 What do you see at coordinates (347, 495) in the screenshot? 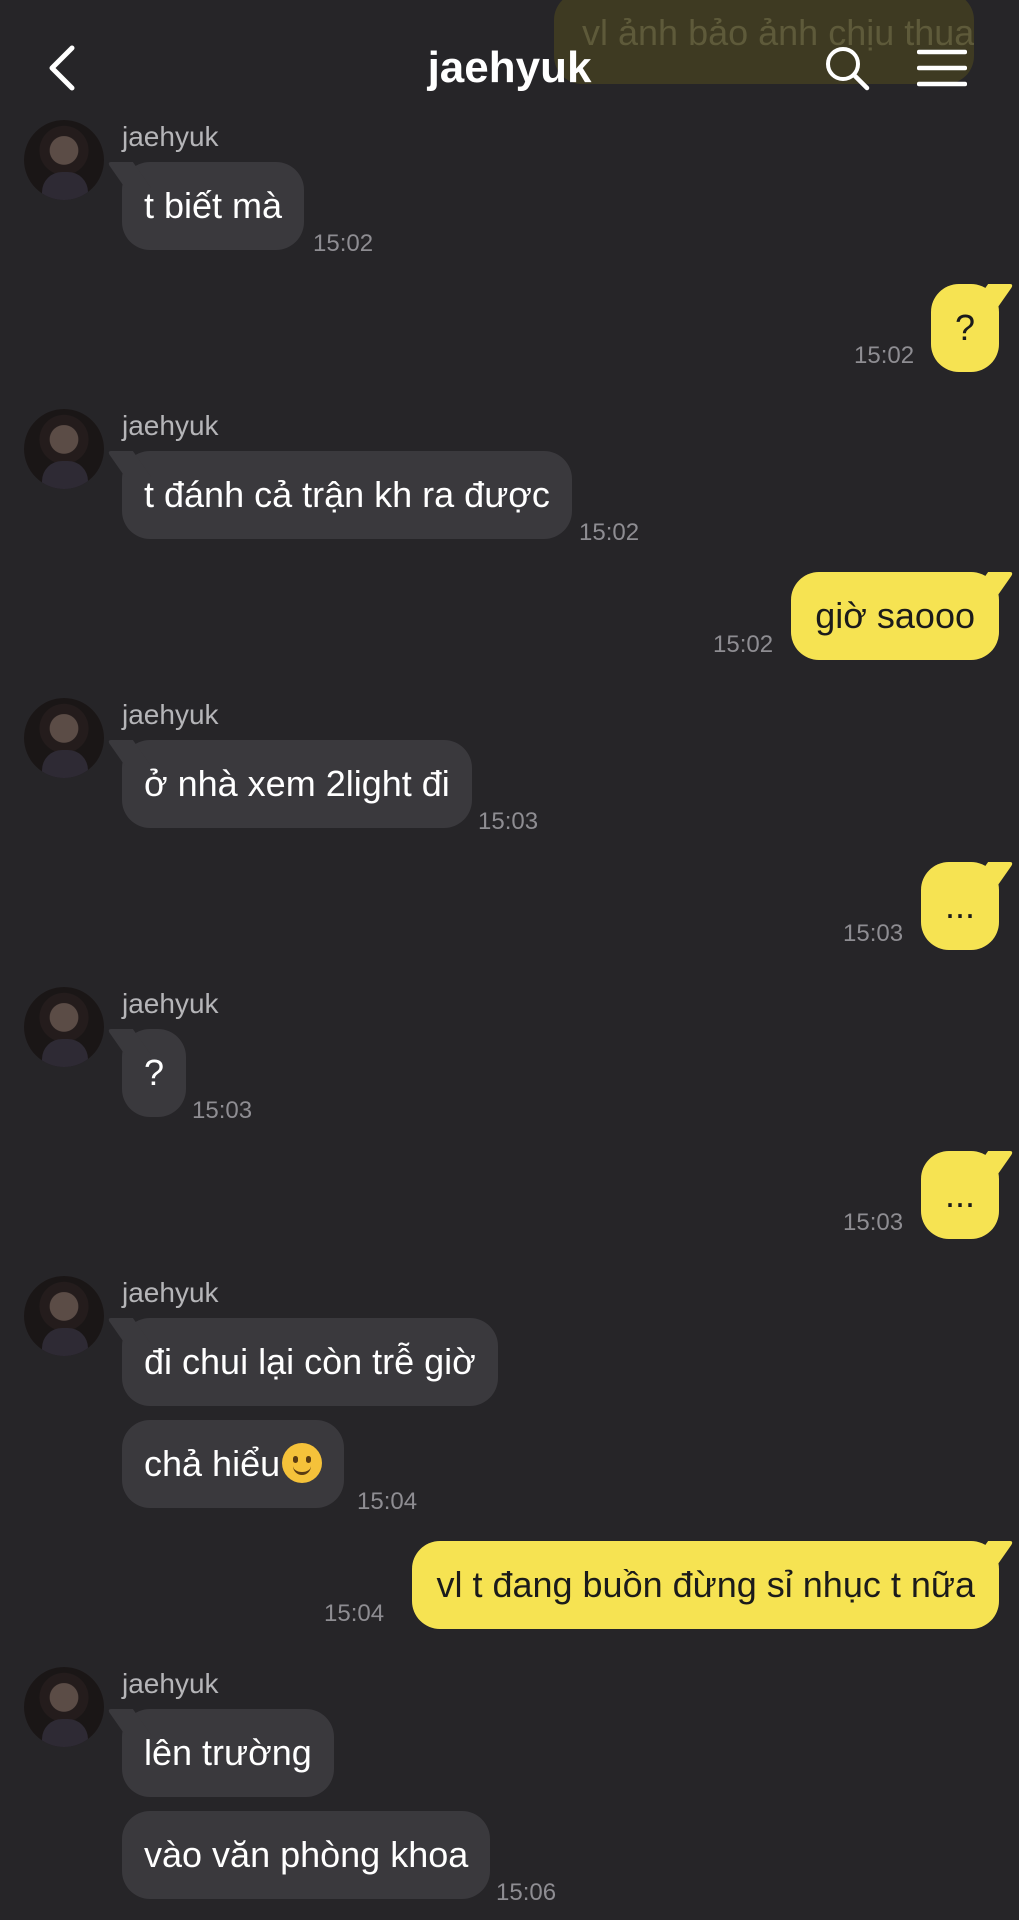
I see `incoming-message: t đánh cả trận kh ra được` at bounding box center [347, 495].